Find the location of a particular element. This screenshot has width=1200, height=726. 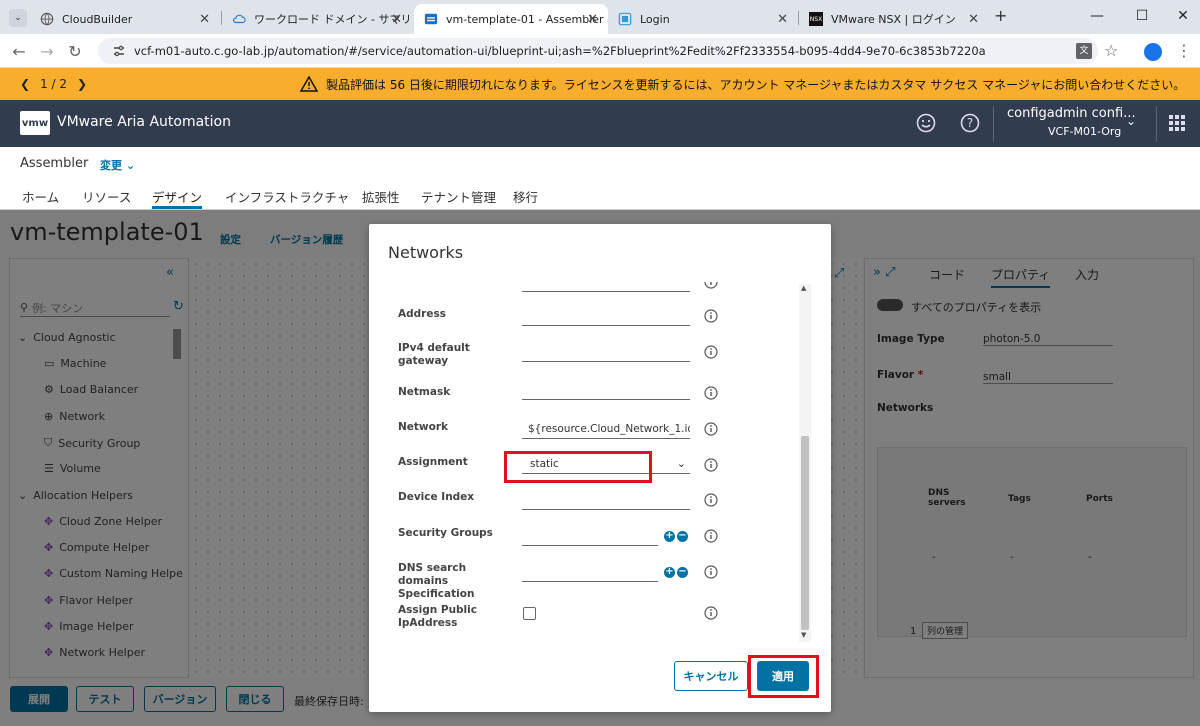

minimize-icon: — is located at coordinates (1097, 16).